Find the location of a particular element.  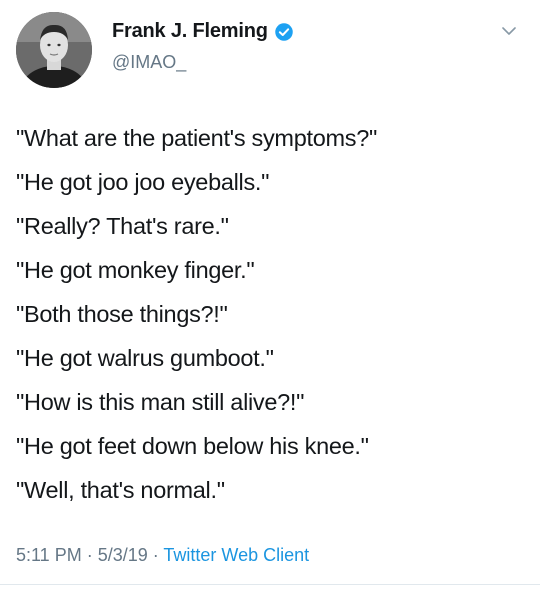

tweet-line: "He got walrus gumboot." is located at coordinates (145, 358).